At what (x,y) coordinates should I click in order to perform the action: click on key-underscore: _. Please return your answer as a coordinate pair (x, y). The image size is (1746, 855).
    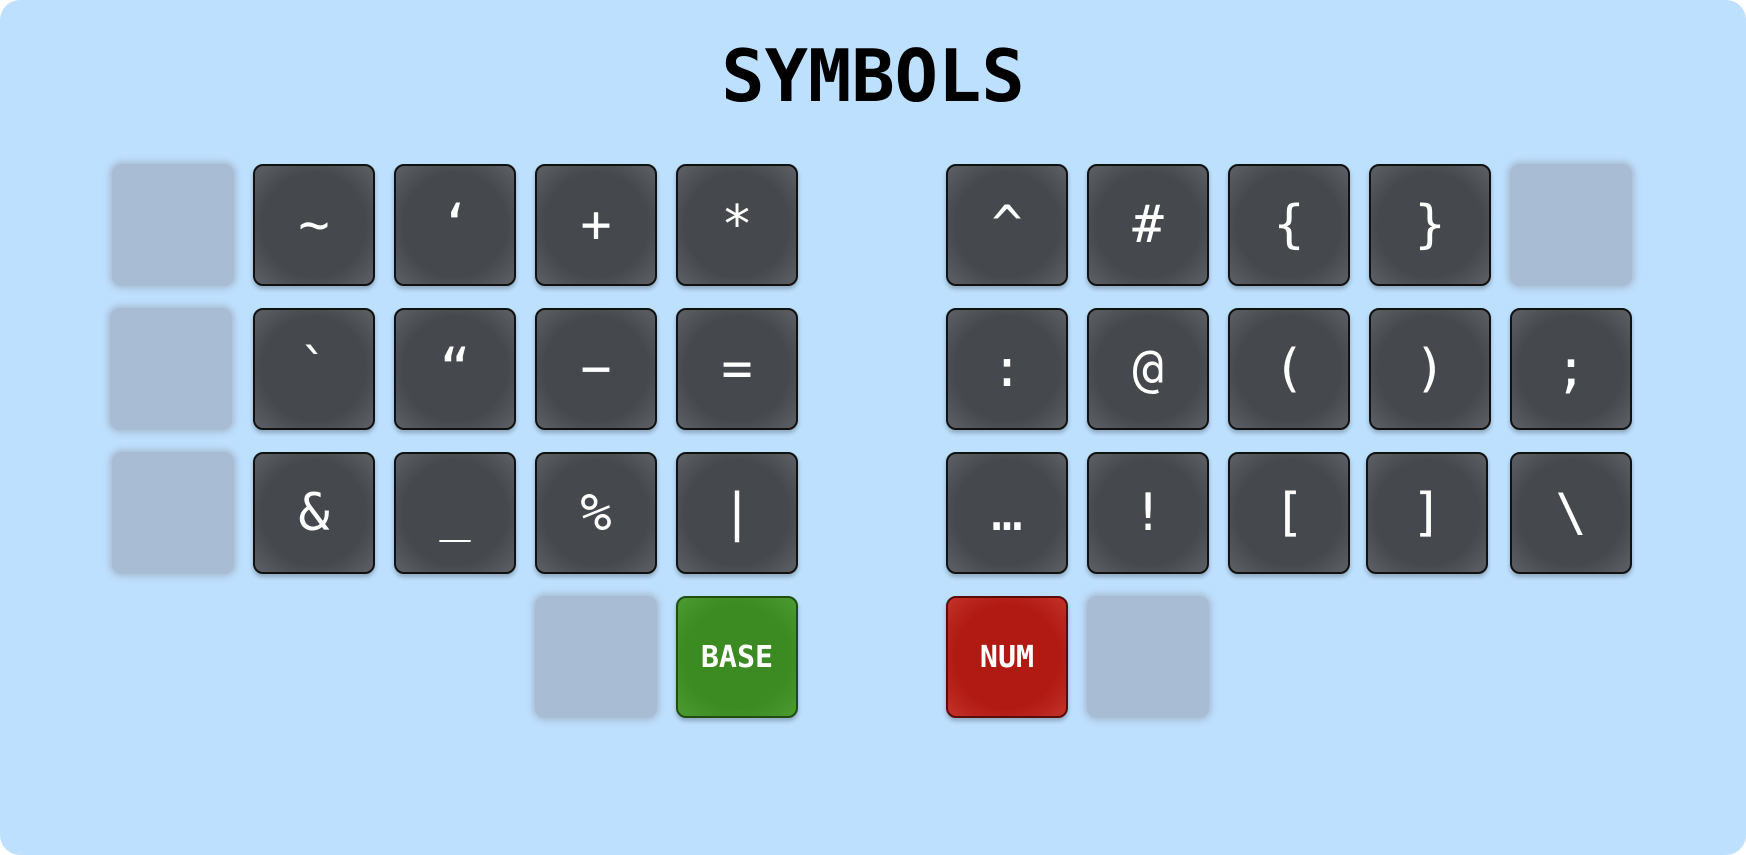
    Looking at the image, I should click on (455, 513).